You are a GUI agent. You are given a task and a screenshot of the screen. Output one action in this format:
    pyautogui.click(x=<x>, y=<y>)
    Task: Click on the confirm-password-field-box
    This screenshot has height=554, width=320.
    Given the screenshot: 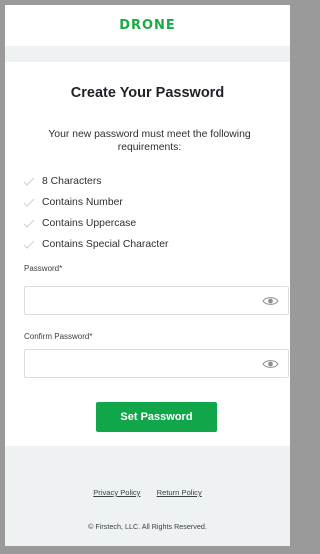 What is the action you would take?
    pyautogui.click(x=156, y=363)
    